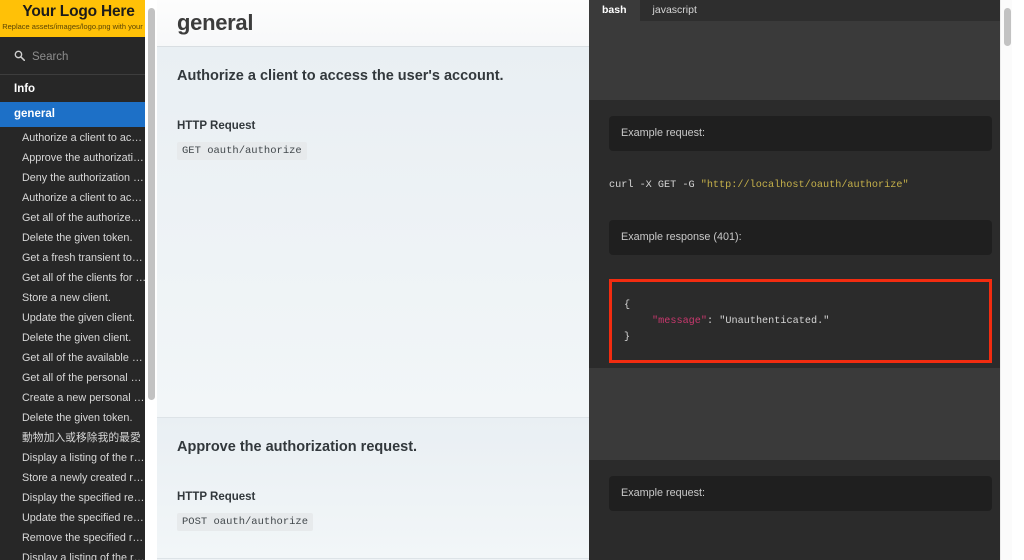 The image size is (1024, 560). I want to click on search-icon, so click(20, 57).